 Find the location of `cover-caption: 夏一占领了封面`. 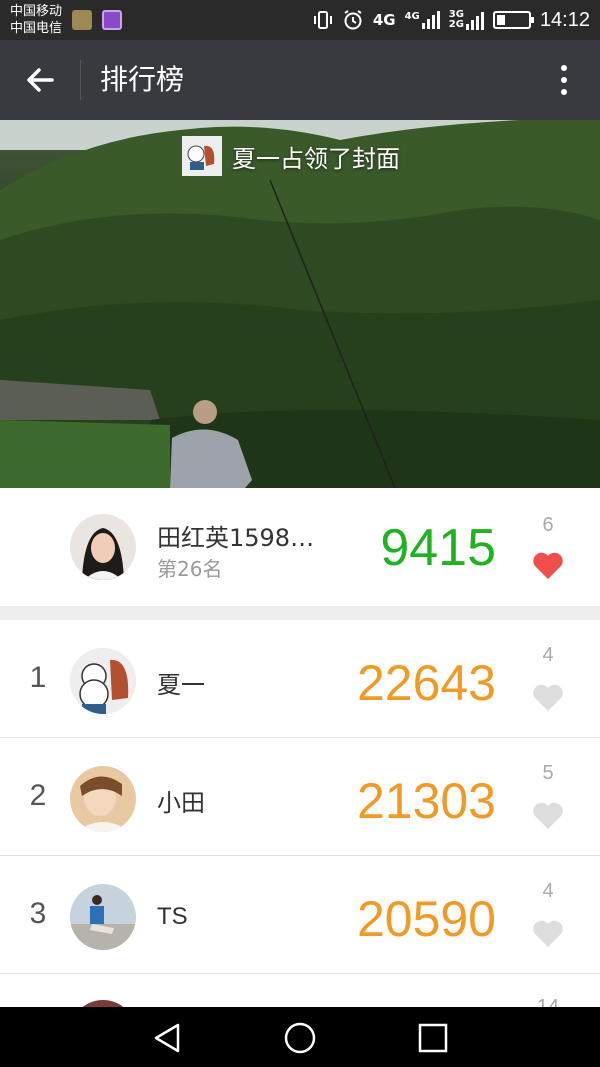

cover-caption: 夏一占领了封面 is located at coordinates (291, 156).